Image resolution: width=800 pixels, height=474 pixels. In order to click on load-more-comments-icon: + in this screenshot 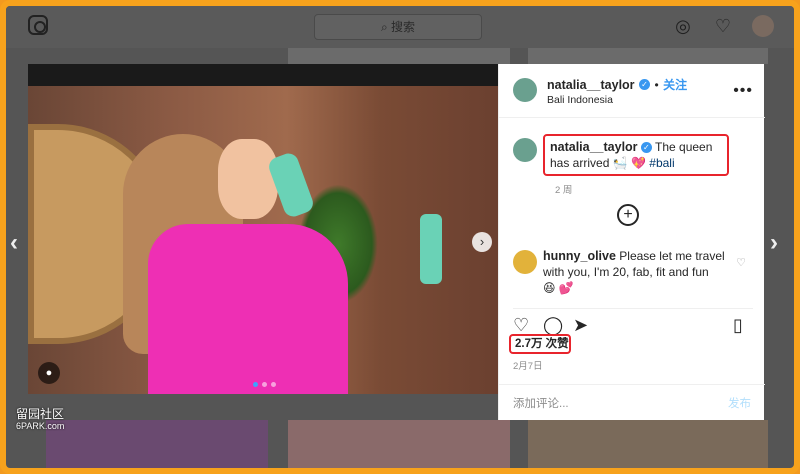, I will do `click(628, 215)`.